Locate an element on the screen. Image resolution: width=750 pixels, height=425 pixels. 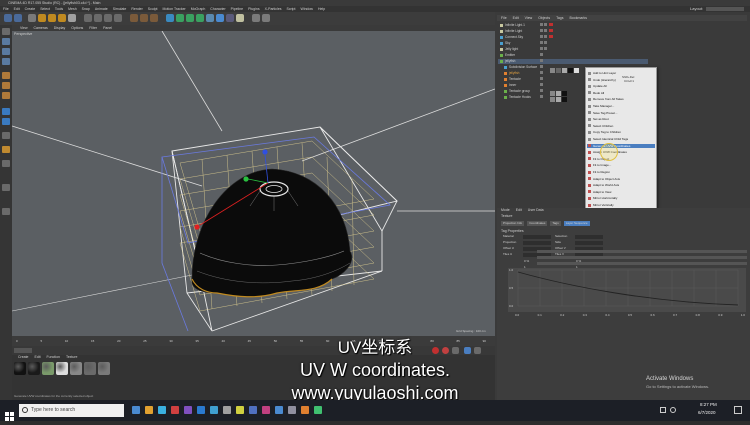
attribute-tab: Projection Info is located at coordinates (513, 223).